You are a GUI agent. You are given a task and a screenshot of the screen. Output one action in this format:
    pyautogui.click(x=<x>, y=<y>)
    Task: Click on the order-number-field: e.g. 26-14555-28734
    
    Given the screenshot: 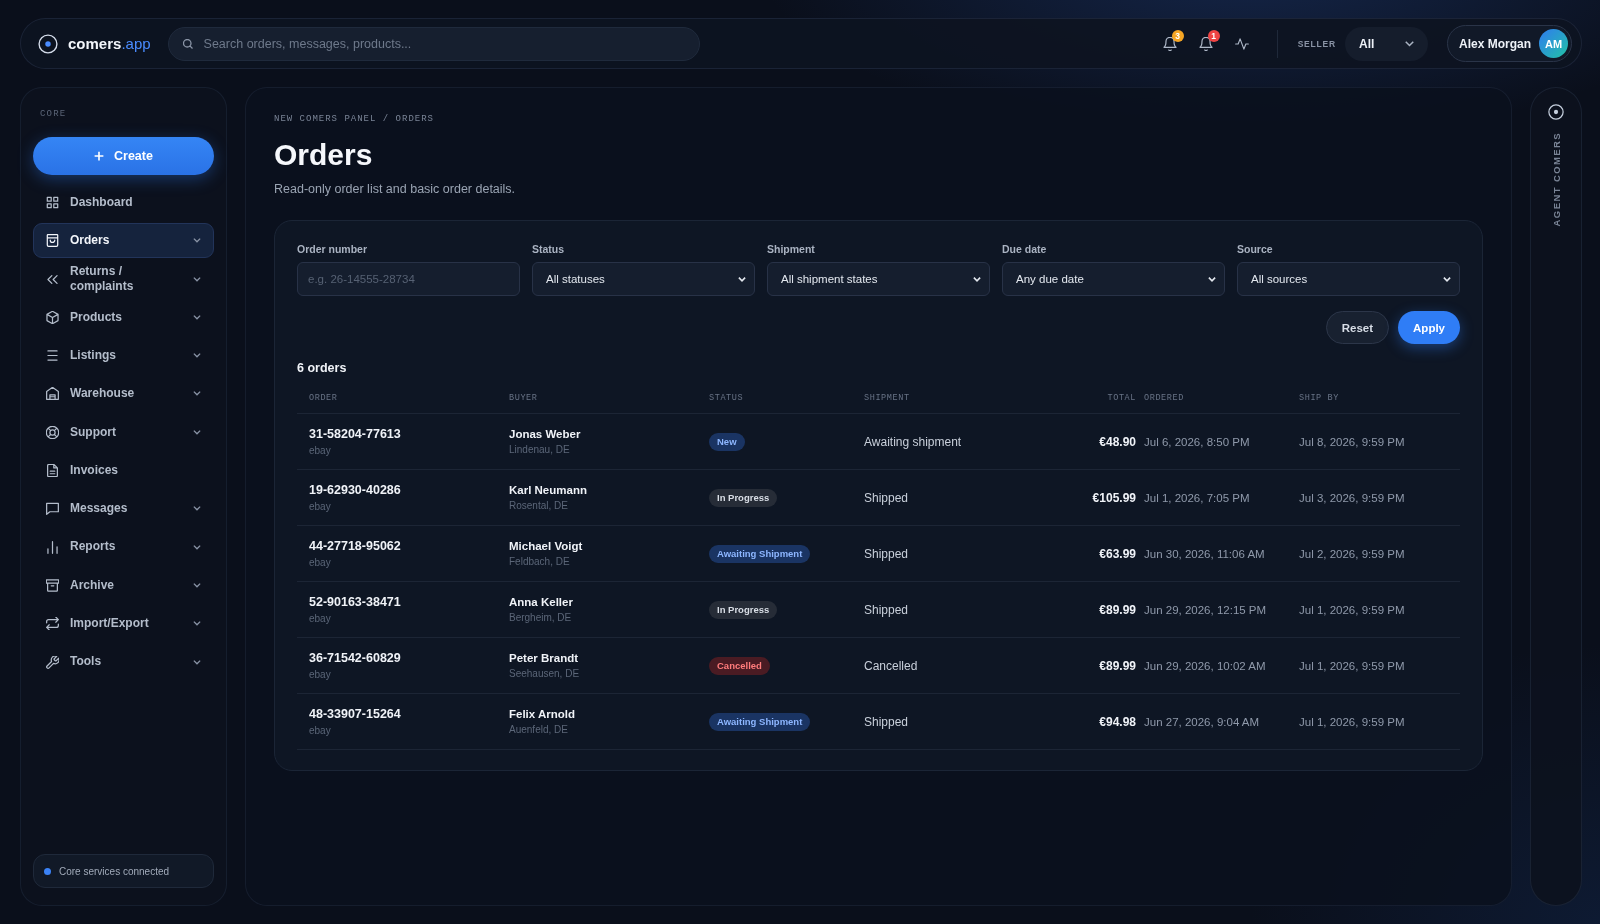 What is the action you would take?
    pyautogui.click(x=408, y=279)
    